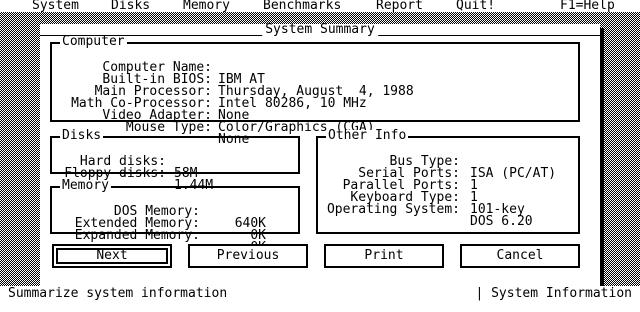 The image size is (640, 312). Describe the element at coordinates (150, 104) in the screenshot. I see `coprocessor-row: Math Co-Processor: None` at that location.